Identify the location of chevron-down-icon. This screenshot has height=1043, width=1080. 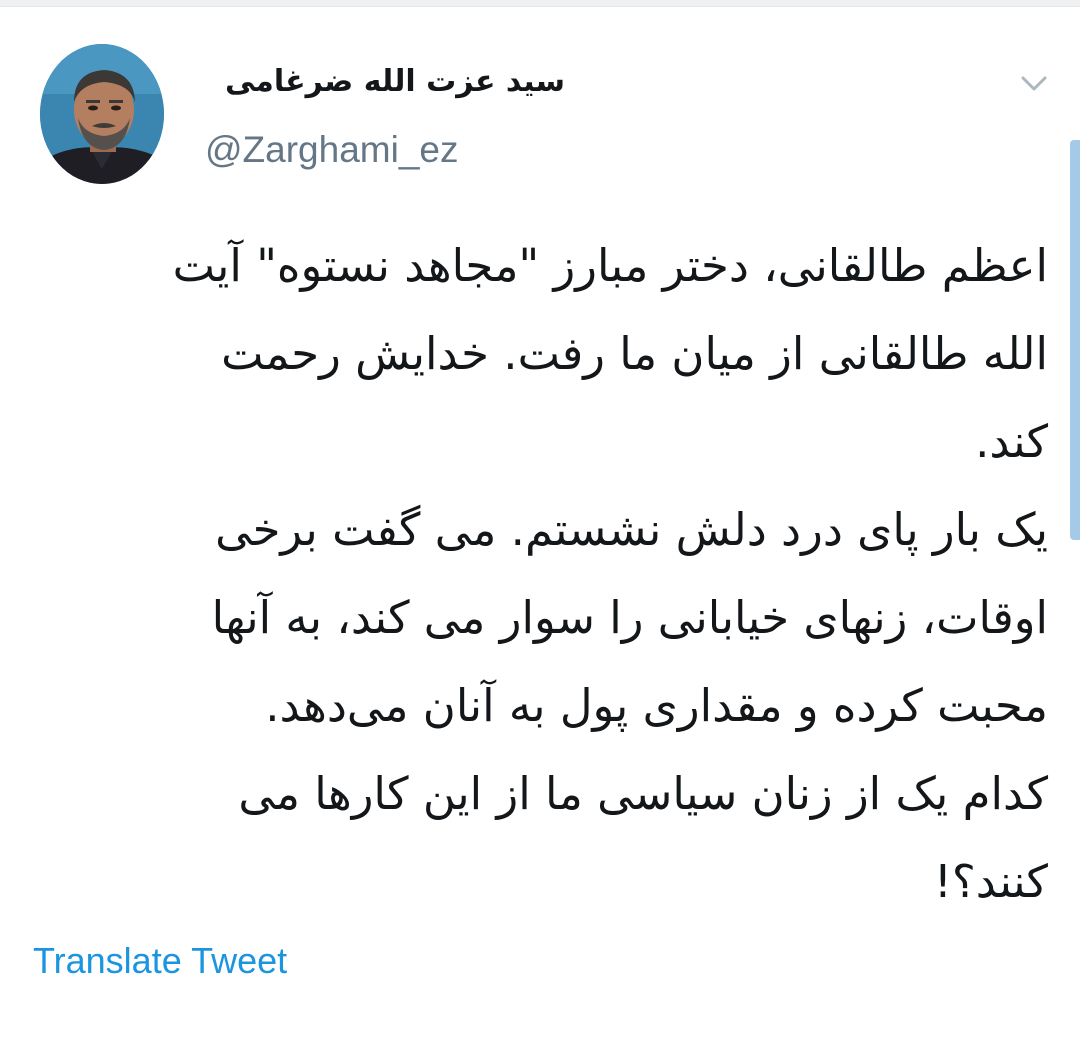
(1034, 83).